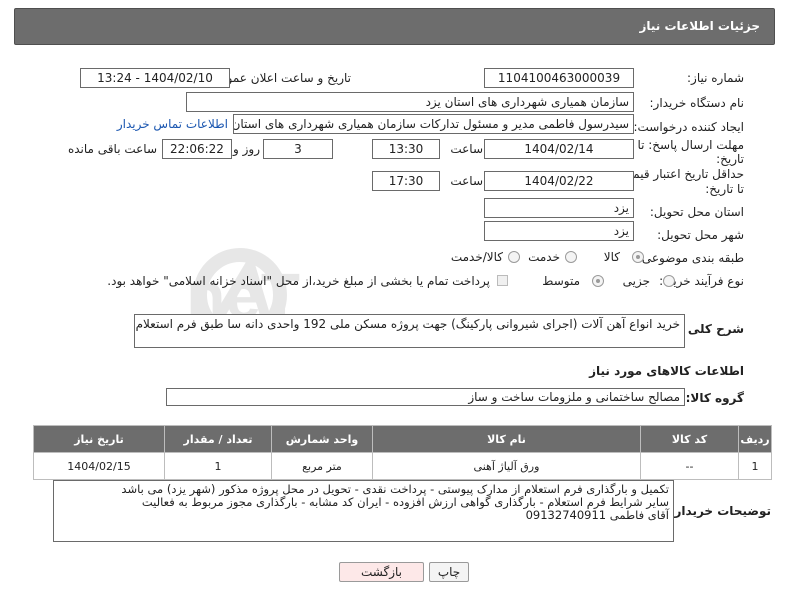 Image resolution: width=788 pixels, height=598 pixels. What do you see at coordinates (559, 78) in the screenshot?
I see `need-number-field: 1104100463000039` at bounding box center [559, 78].